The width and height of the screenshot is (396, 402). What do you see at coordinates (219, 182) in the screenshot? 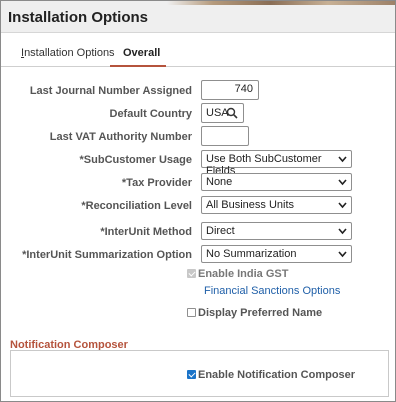
I see `tax-provider-value: None` at bounding box center [219, 182].